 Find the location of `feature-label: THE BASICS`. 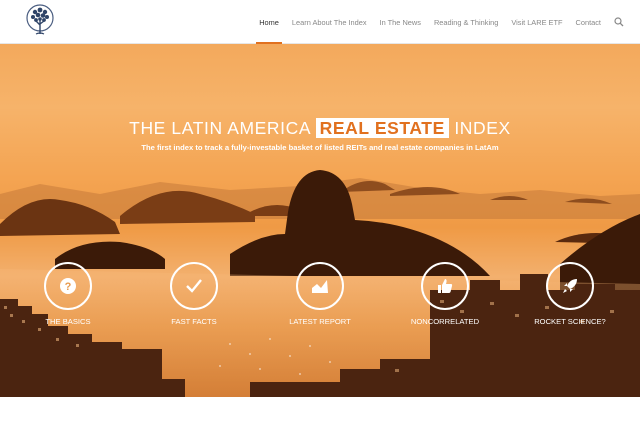

feature-label: THE BASICS is located at coordinates (68, 321).